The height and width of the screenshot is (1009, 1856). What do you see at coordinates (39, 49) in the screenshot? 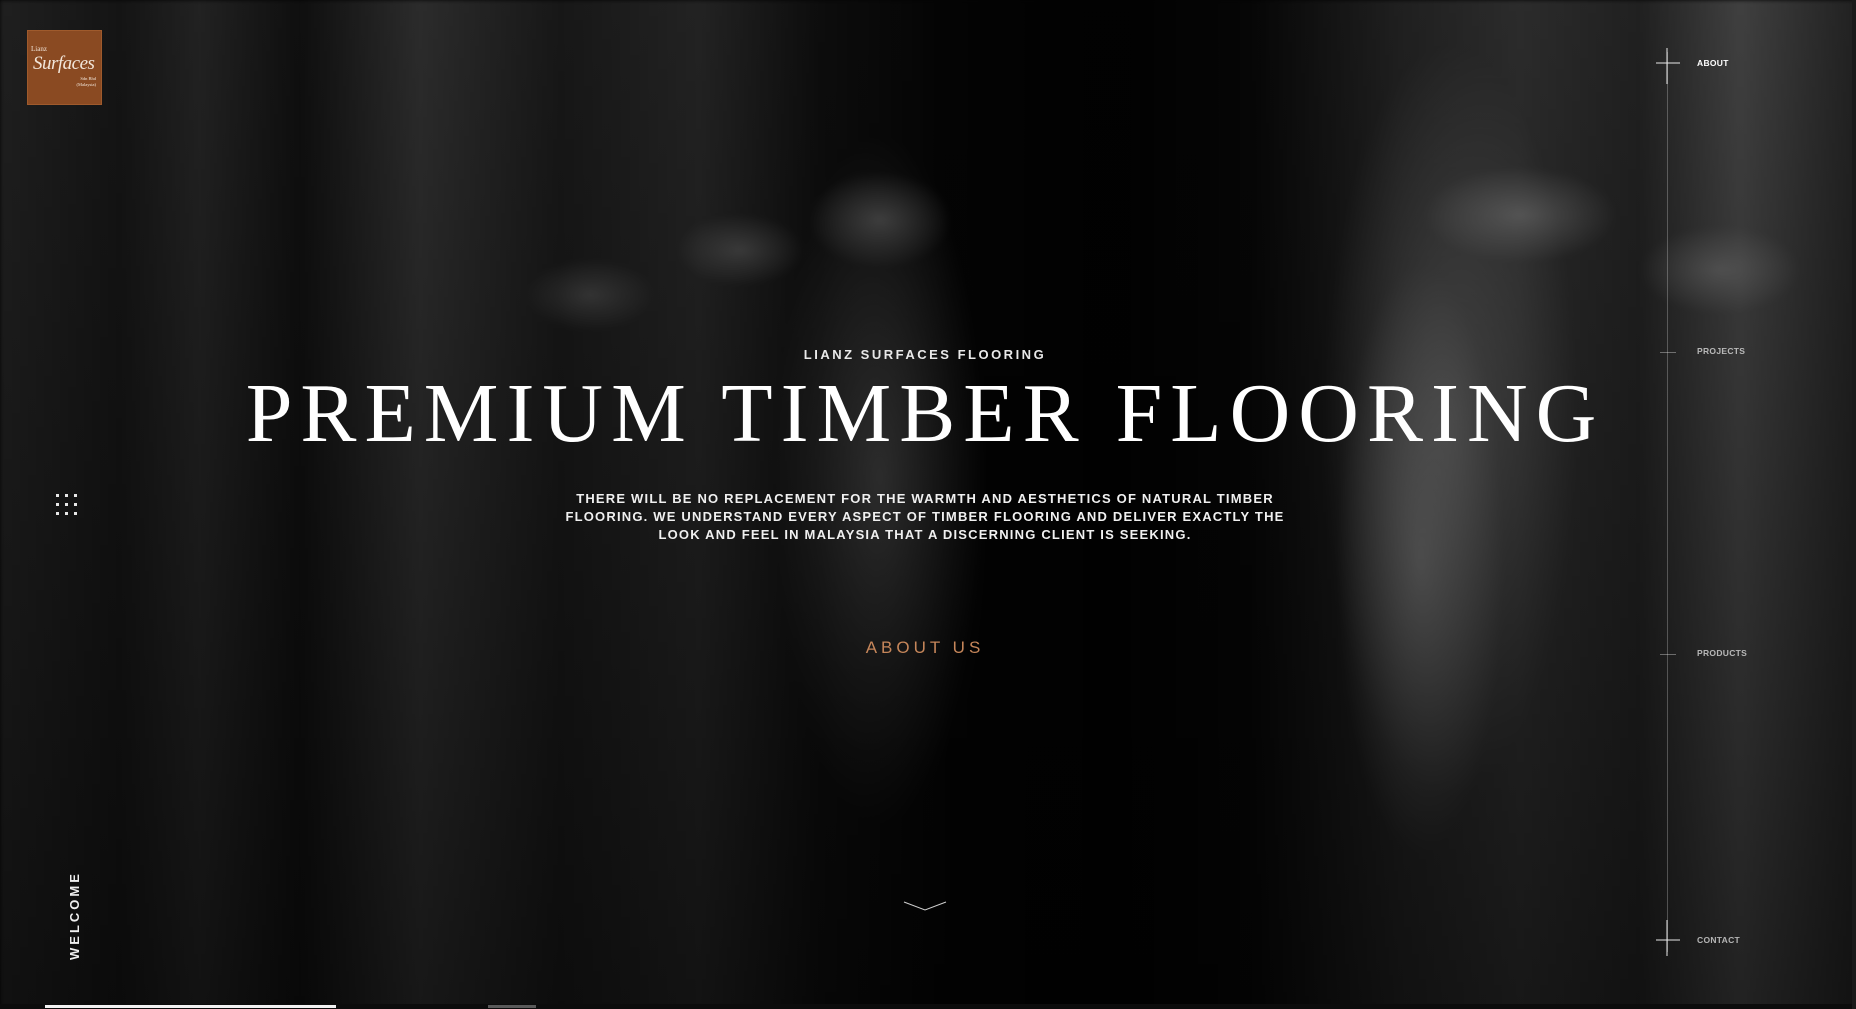
I see `logo-text-line1: Lianz` at bounding box center [39, 49].